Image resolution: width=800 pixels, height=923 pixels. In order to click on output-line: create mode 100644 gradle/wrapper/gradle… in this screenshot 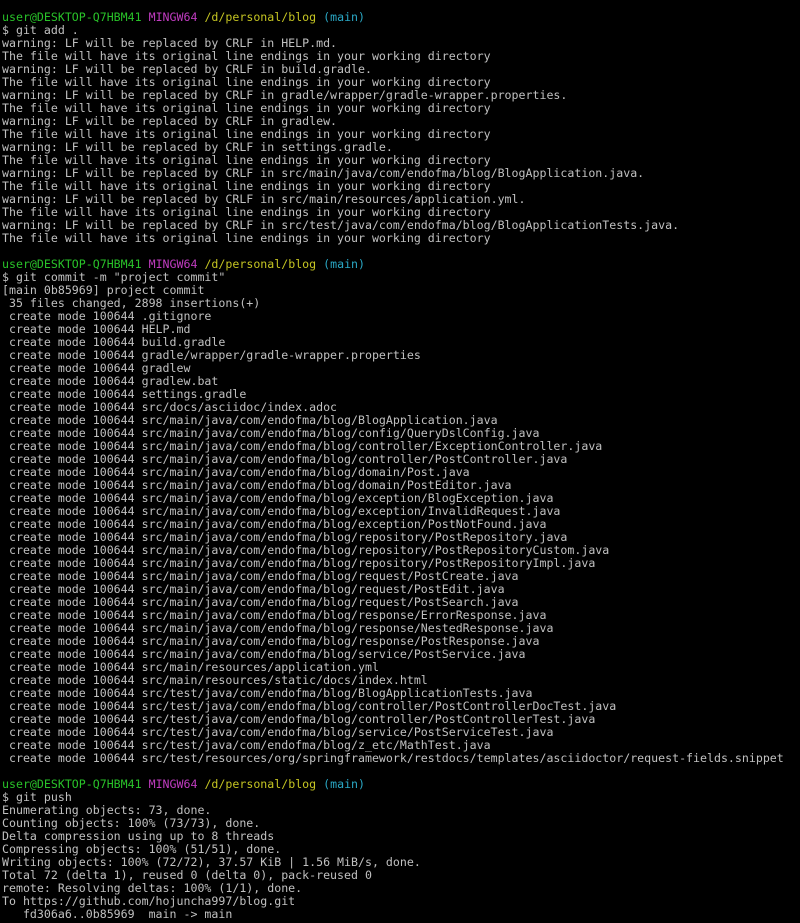, I will do `click(211, 355)`.